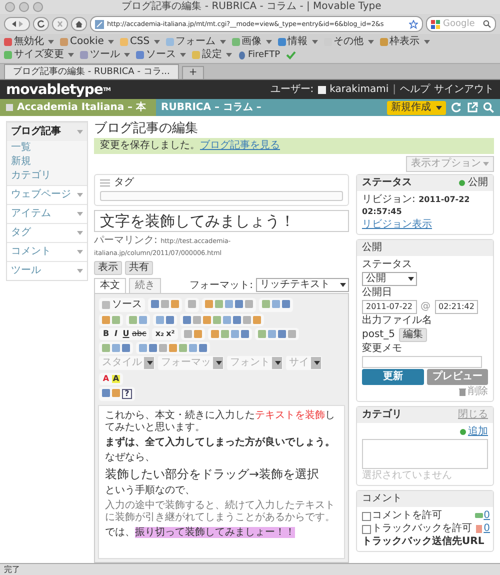  I want to click on revision-link: リビジョン表示, so click(397, 225).